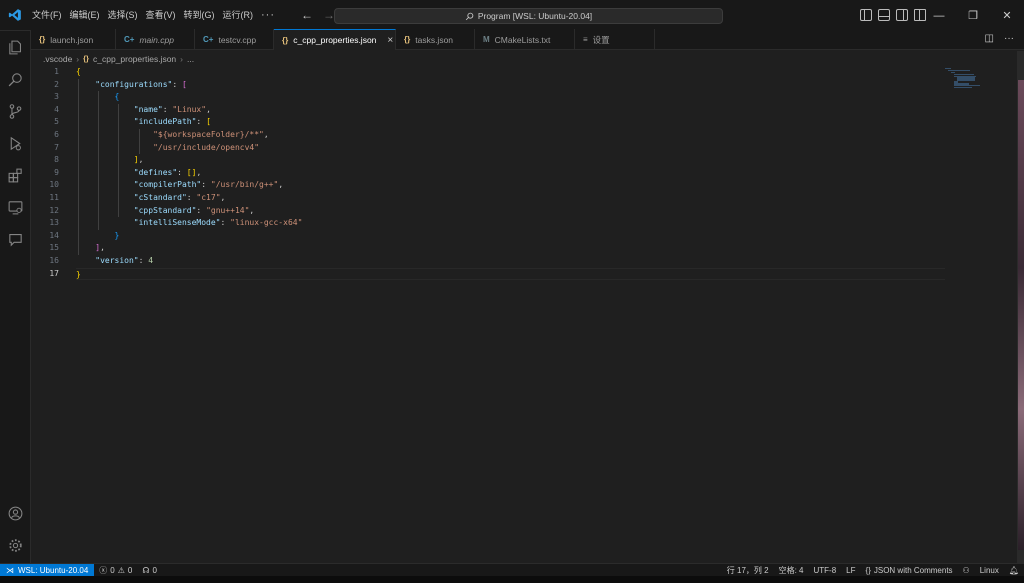  I want to click on editor-actions: ◫ ···, so click(999, 38).